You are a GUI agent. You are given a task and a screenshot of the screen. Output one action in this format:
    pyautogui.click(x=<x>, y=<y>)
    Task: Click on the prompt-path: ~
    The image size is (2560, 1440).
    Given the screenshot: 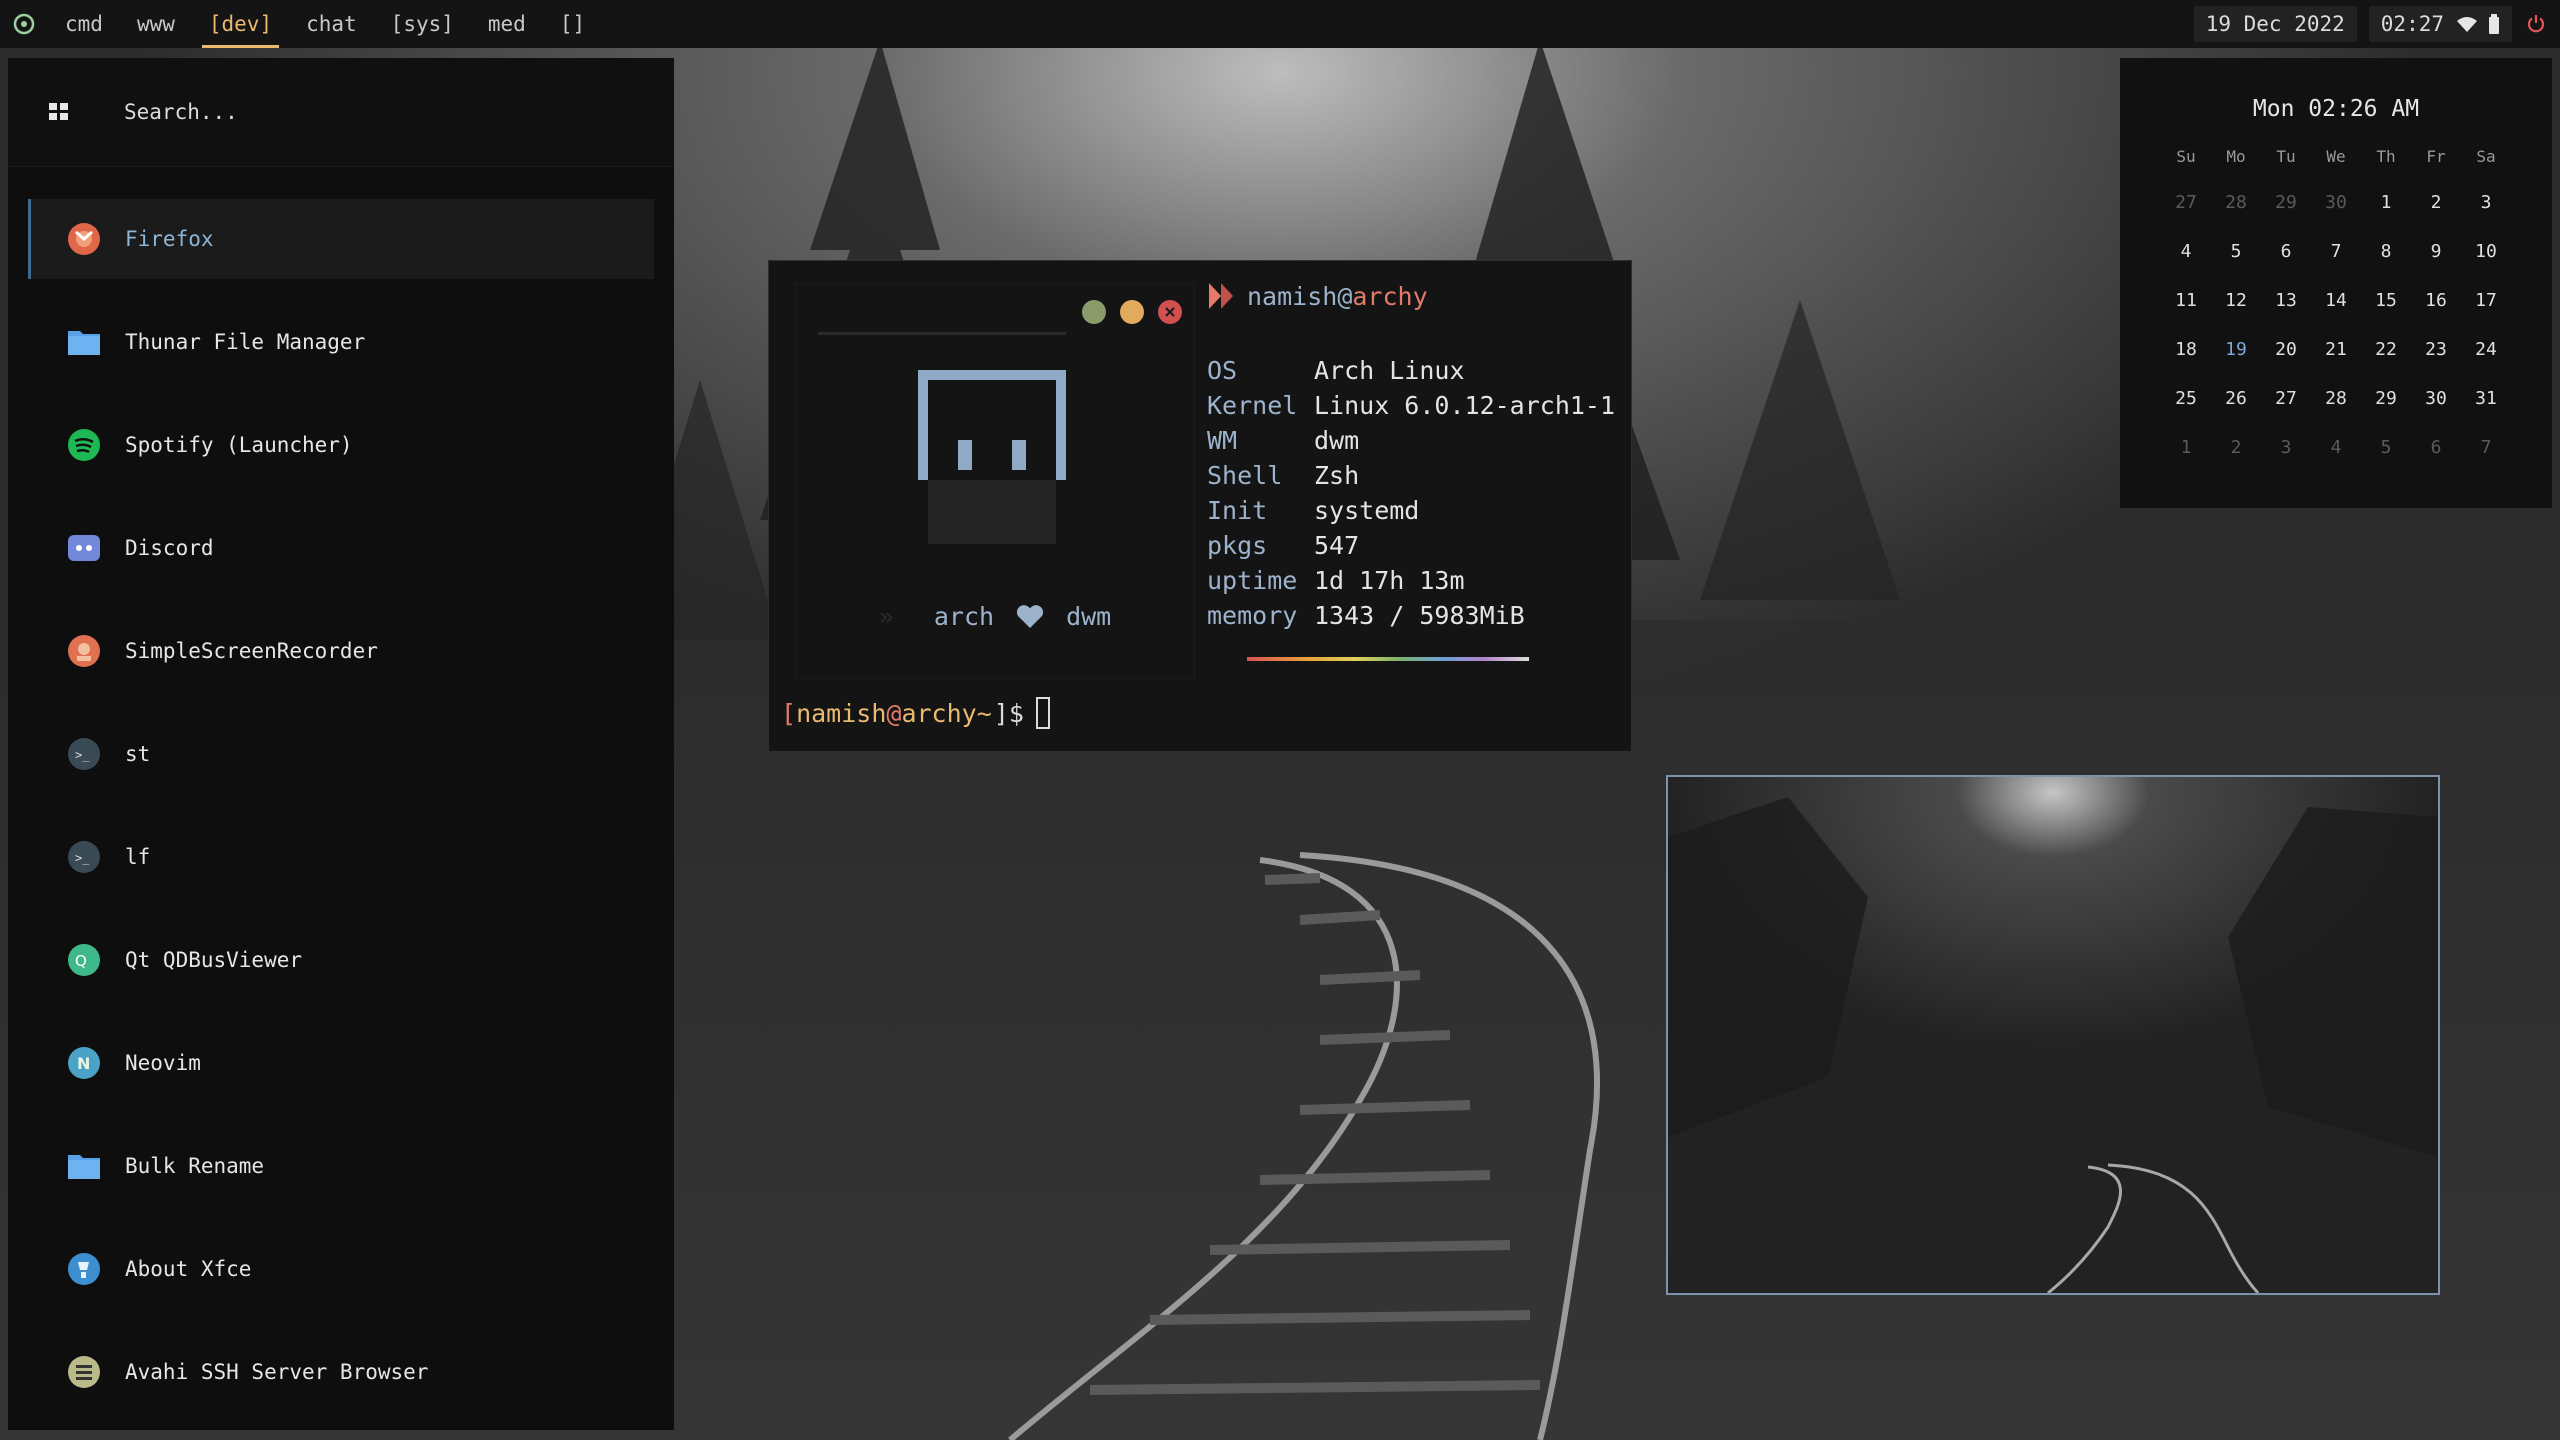 What is the action you would take?
    pyautogui.click(x=984, y=713)
    